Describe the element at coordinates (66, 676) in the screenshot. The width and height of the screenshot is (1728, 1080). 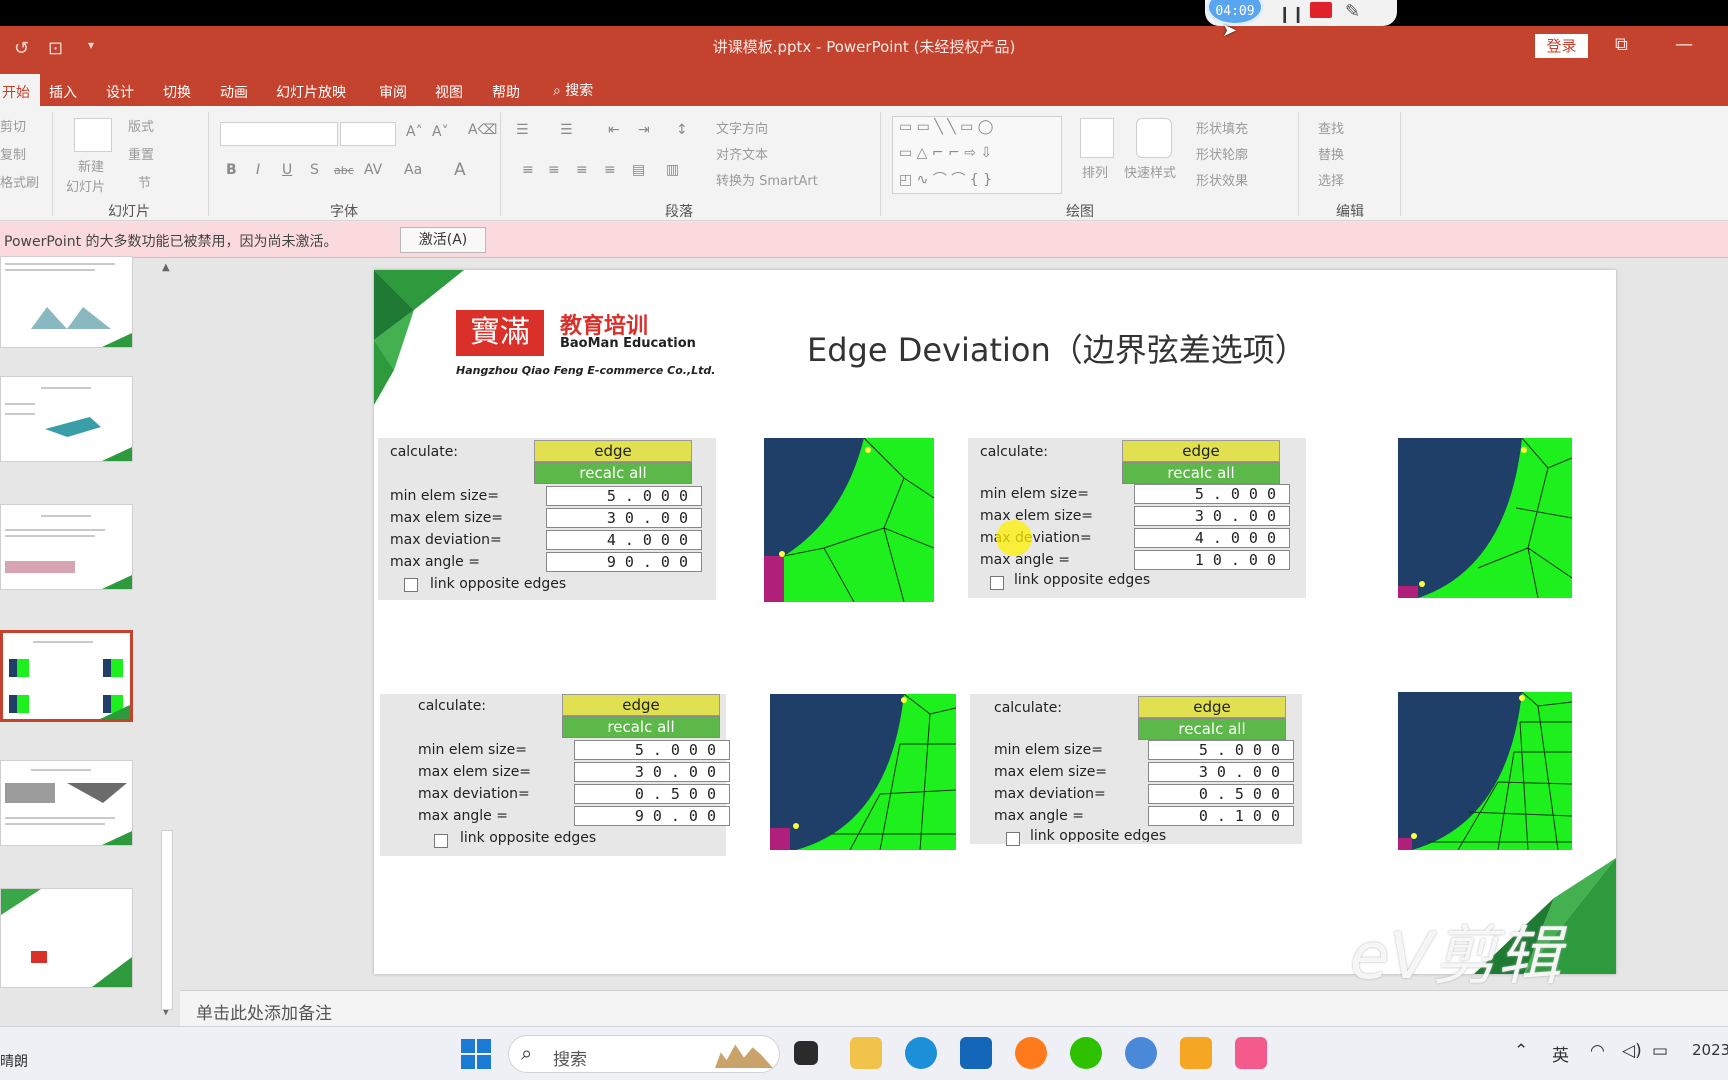
I see `slide-thumbnail-current` at that location.